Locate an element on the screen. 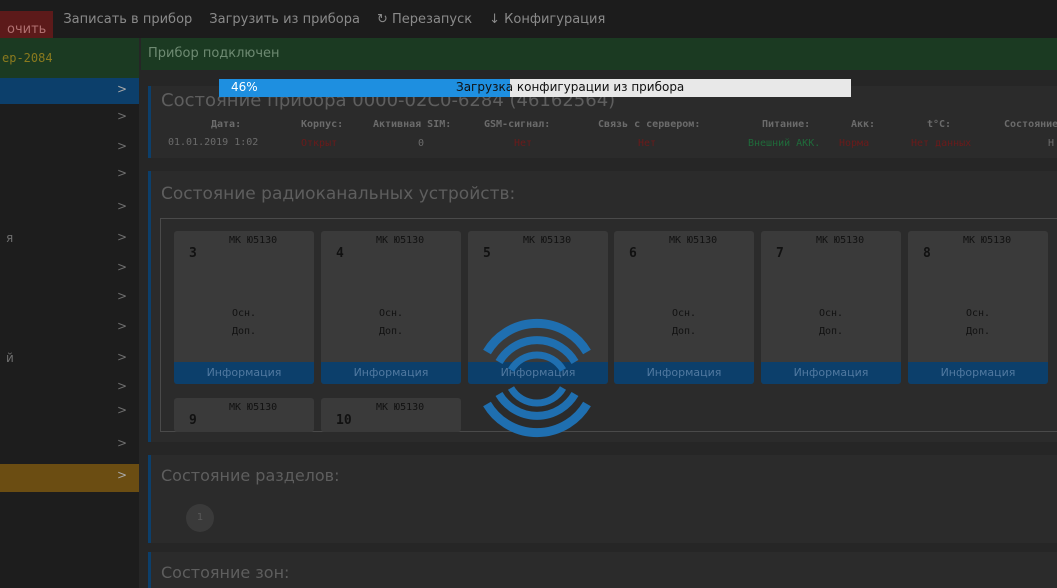  progress-message: Загрузка конфигурации из прибора is located at coordinates (570, 87).